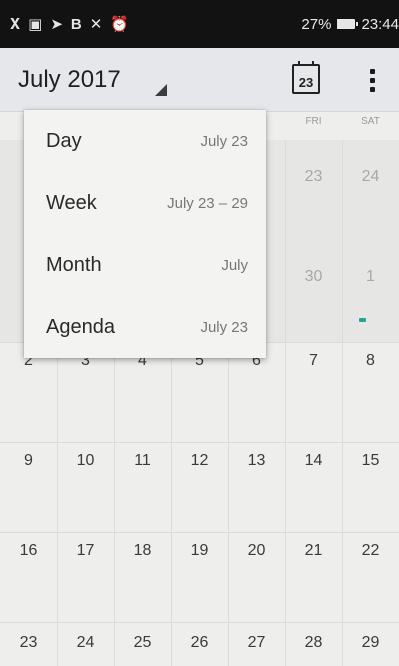 The width and height of the screenshot is (399, 666). I want to click on mute-icon: ✕, so click(96, 24).